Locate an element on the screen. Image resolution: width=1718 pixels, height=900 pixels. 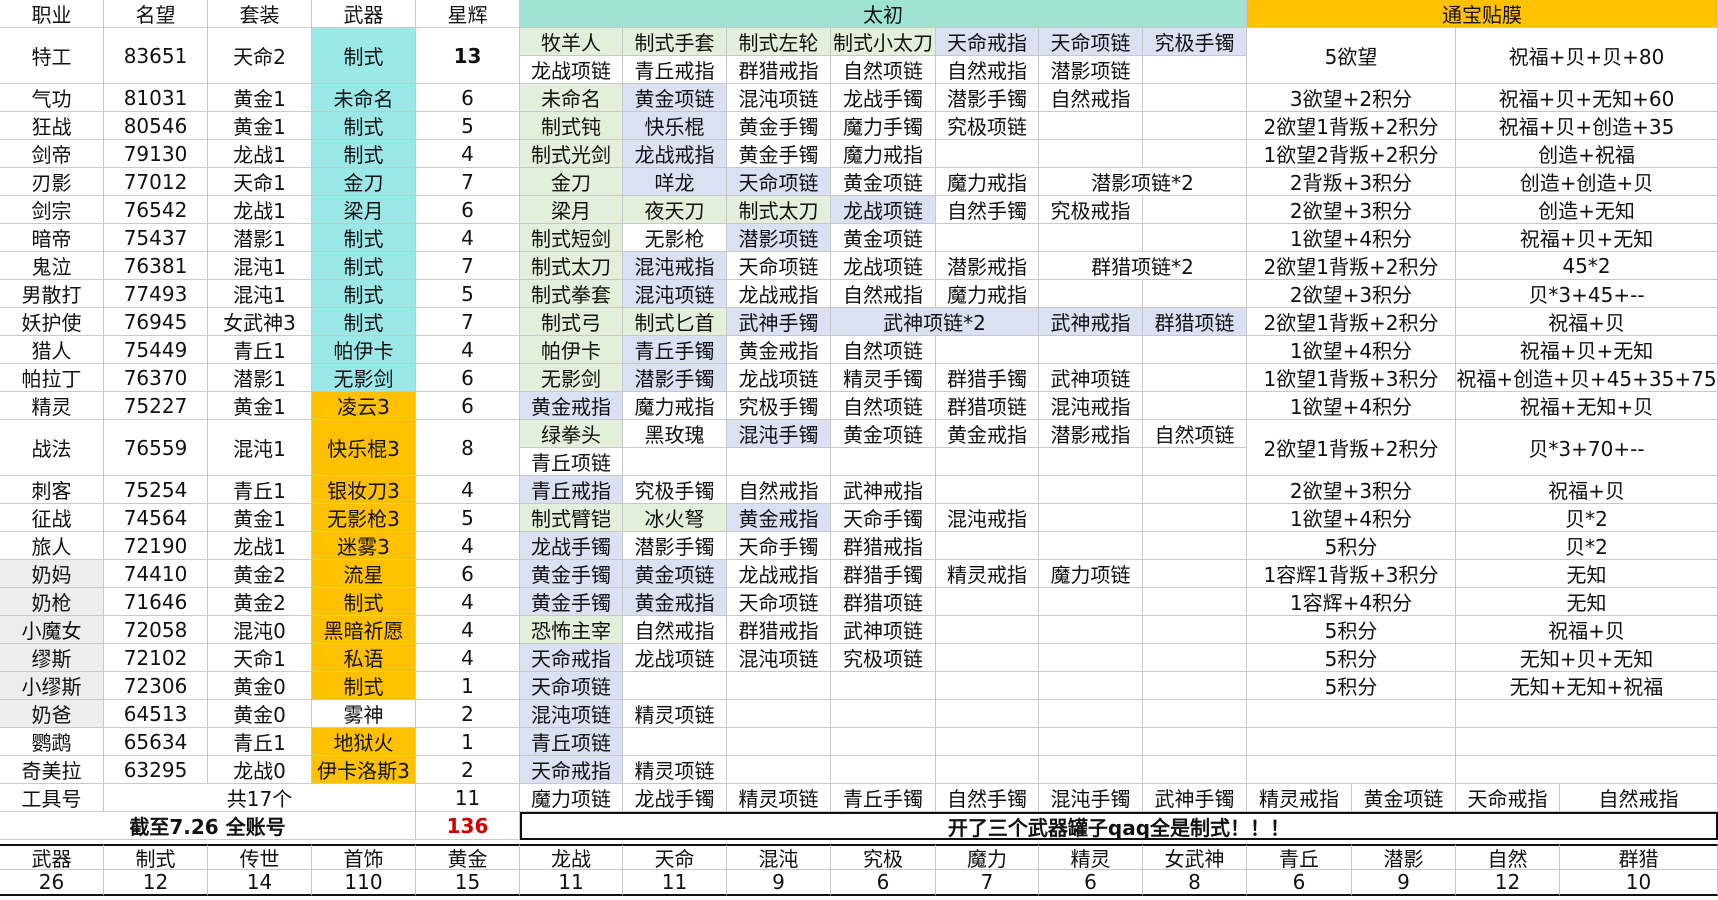
summary-label: 黄金 is located at coordinates (468, 857).